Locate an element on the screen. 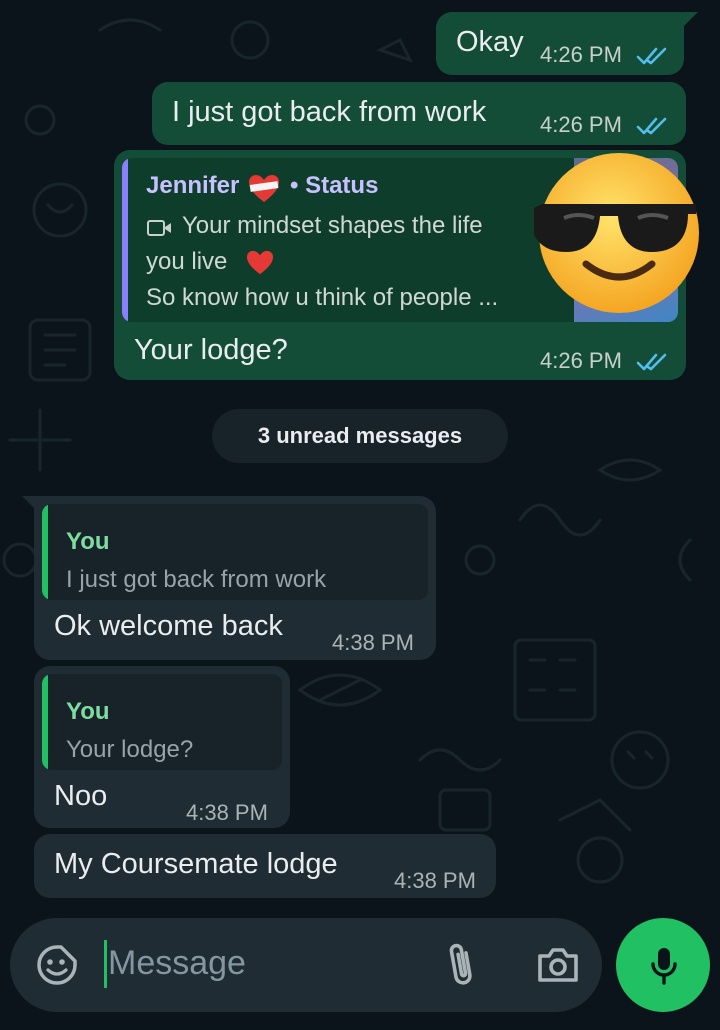 This screenshot has height=1030, width=720. message-input-placeholder: Message is located at coordinates (177, 963).